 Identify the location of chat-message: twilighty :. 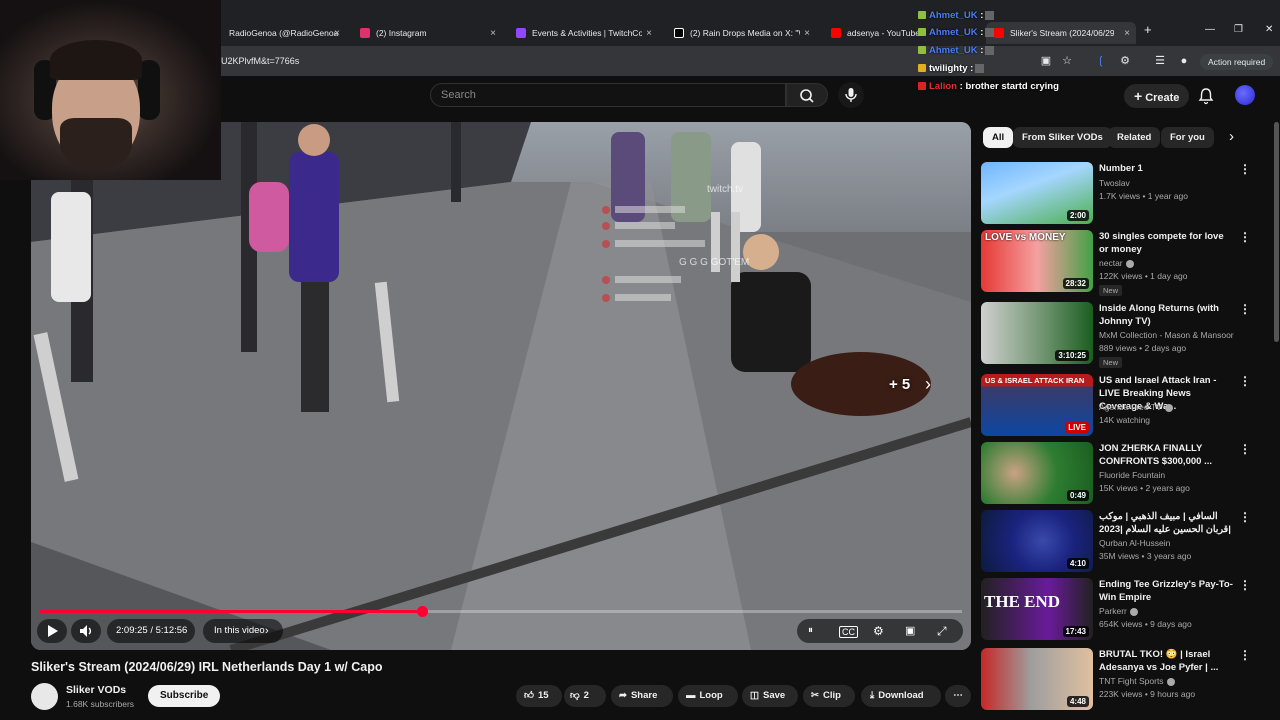
(951, 68).